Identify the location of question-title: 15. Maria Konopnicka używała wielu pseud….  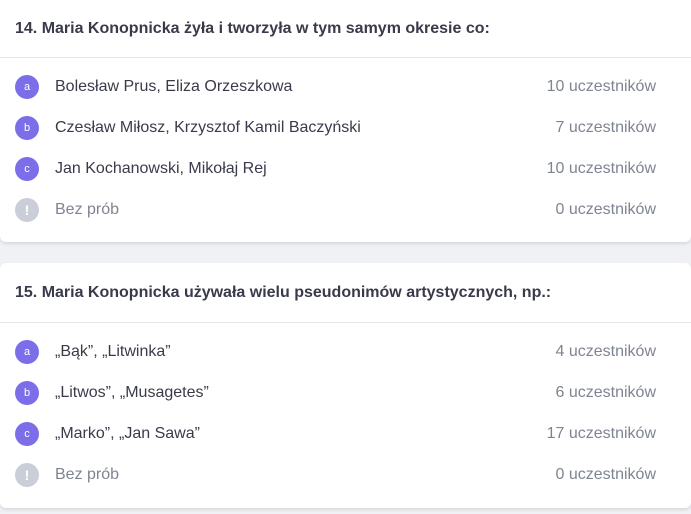
(345, 293).